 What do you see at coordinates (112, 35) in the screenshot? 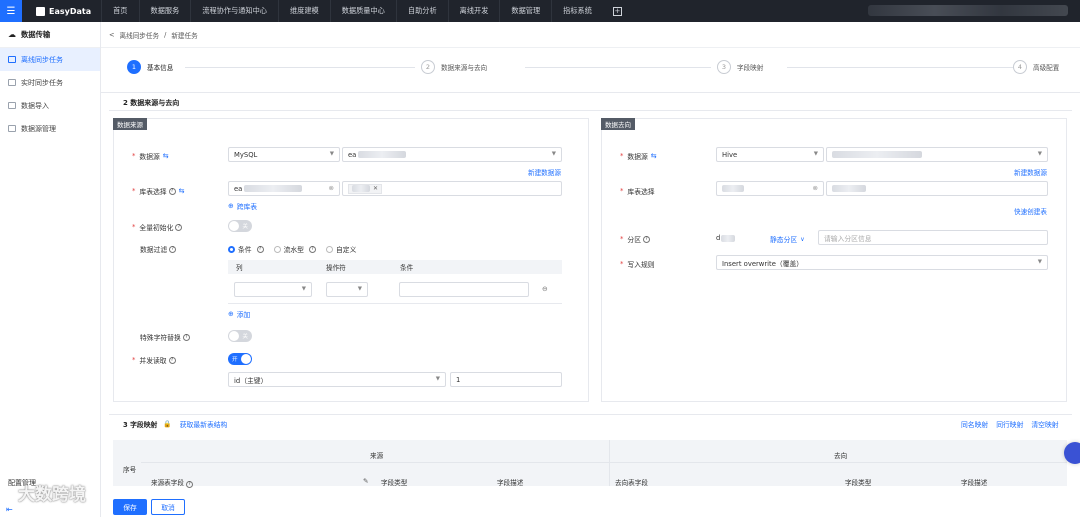
I see `back-icon: <` at bounding box center [112, 35].